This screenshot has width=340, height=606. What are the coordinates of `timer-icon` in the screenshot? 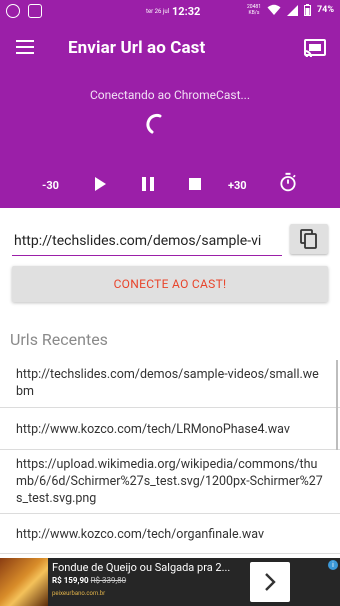 It's located at (288, 182).